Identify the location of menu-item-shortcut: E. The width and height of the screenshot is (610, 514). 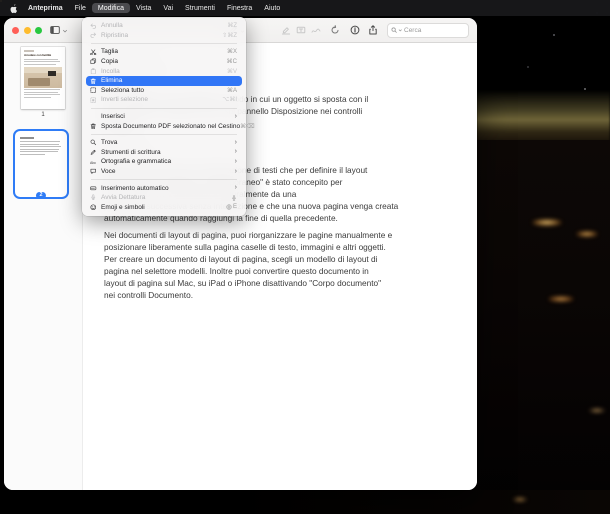
(231, 207).